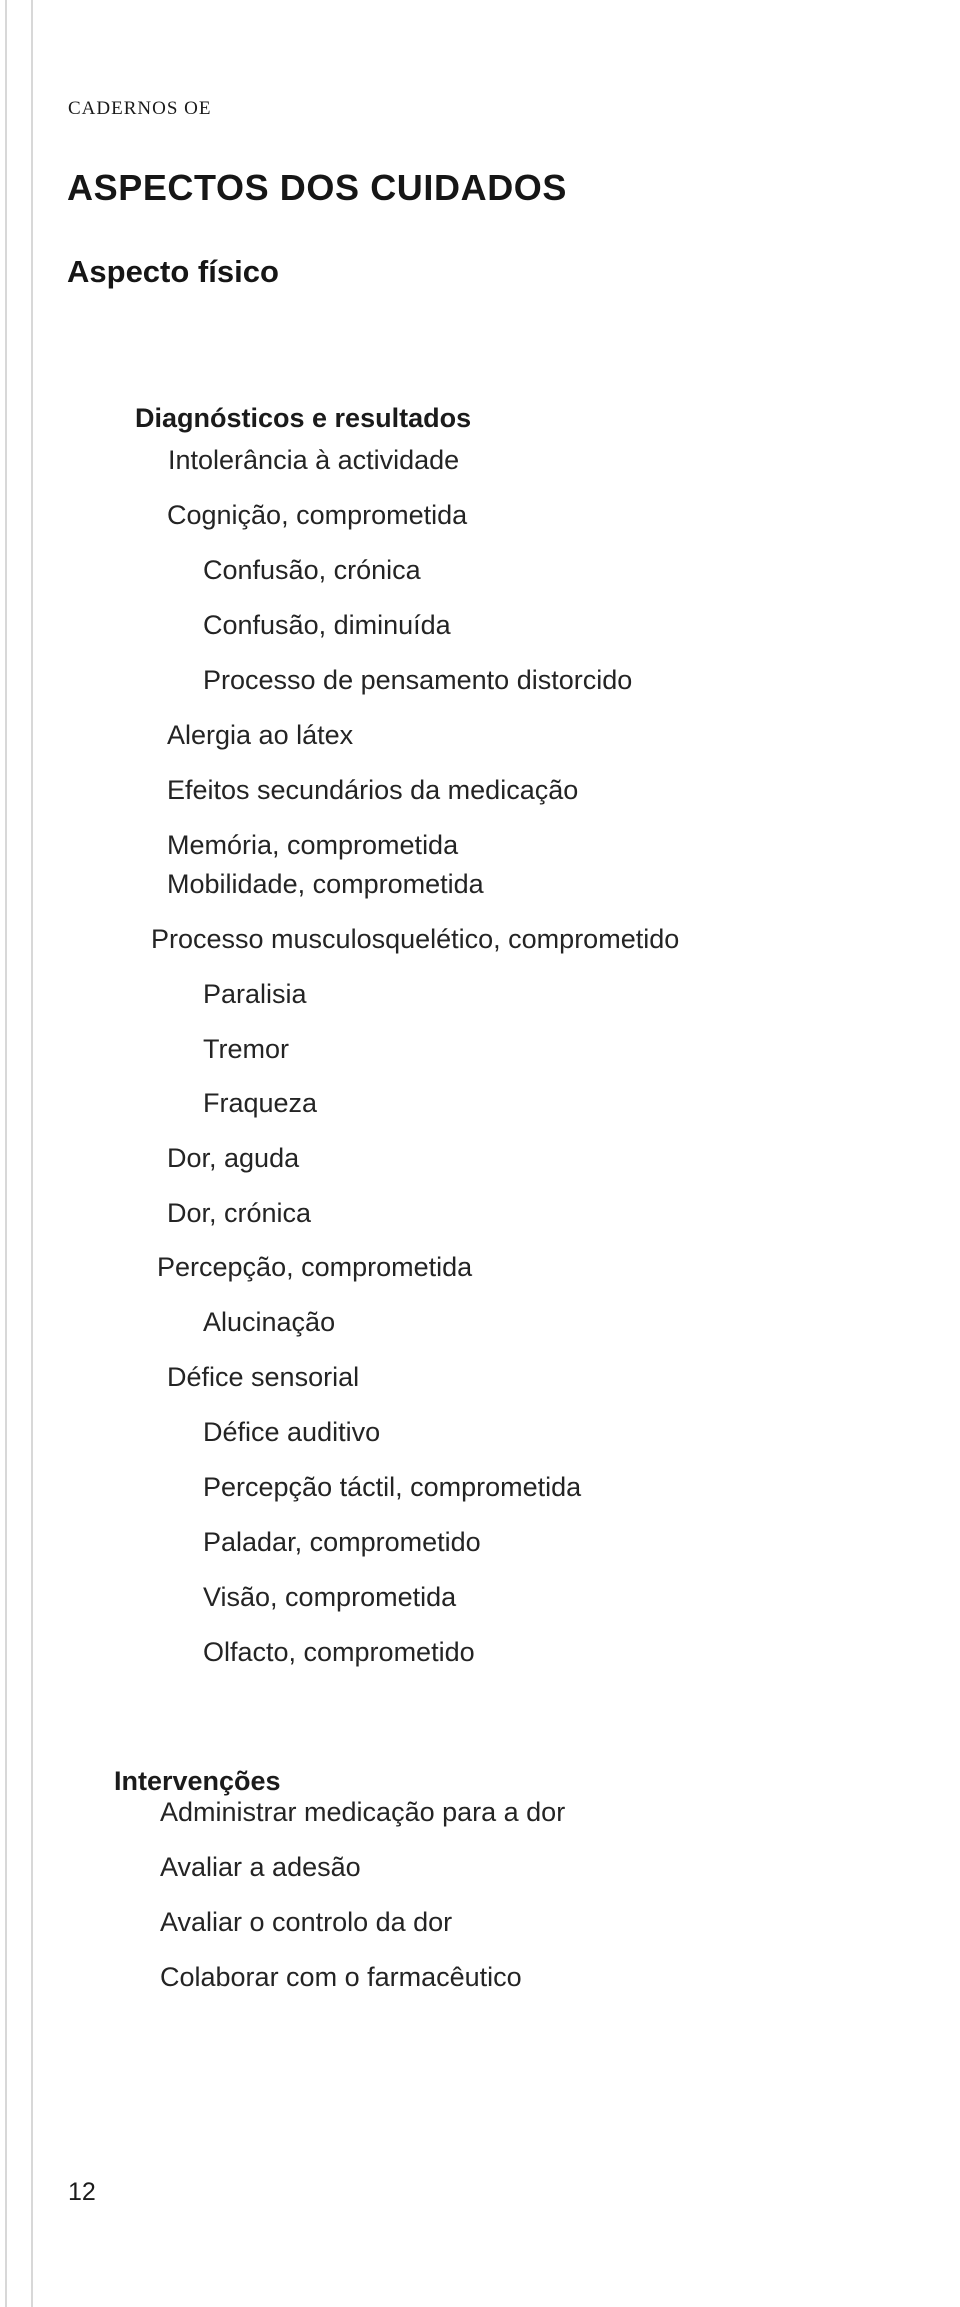 Image resolution: width=960 pixels, height=2307 pixels. I want to click on section-heading-aspecto-fisico: Aspecto físico, so click(173, 271).